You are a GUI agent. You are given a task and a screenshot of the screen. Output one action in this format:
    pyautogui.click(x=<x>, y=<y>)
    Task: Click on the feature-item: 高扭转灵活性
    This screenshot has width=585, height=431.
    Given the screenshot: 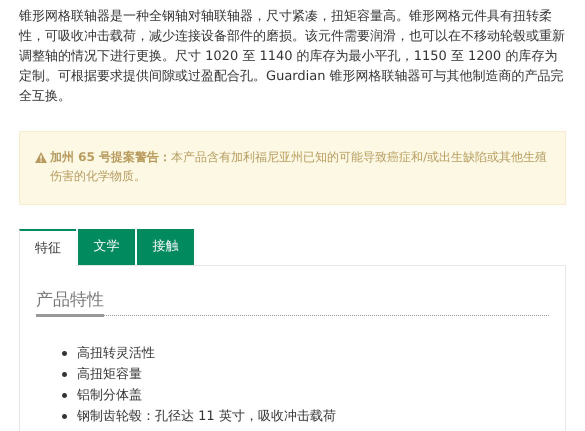 What is the action you would take?
    pyautogui.click(x=116, y=353)
    